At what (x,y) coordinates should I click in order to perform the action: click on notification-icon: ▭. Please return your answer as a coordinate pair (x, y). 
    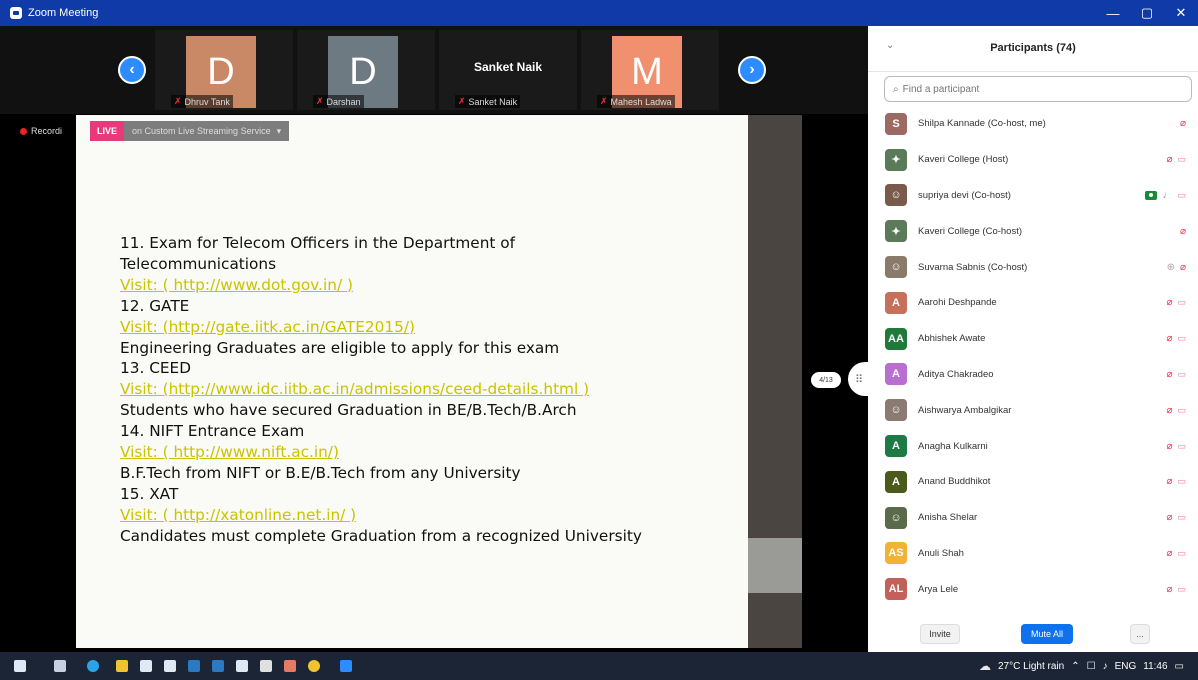
    Looking at the image, I should click on (1179, 666).